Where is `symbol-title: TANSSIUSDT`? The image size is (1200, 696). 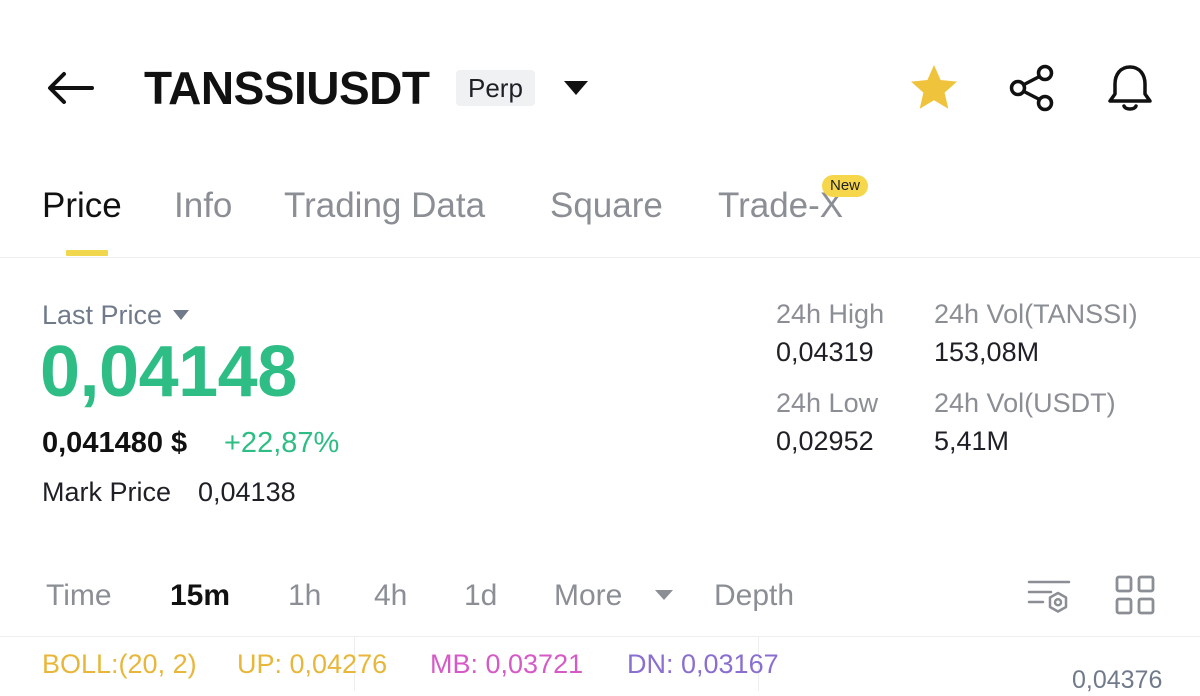
symbol-title: TANSSIUSDT is located at coordinates (287, 88).